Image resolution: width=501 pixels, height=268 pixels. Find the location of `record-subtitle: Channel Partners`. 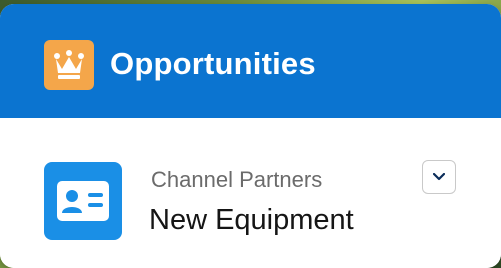

record-subtitle: Channel Partners is located at coordinates (237, 179).